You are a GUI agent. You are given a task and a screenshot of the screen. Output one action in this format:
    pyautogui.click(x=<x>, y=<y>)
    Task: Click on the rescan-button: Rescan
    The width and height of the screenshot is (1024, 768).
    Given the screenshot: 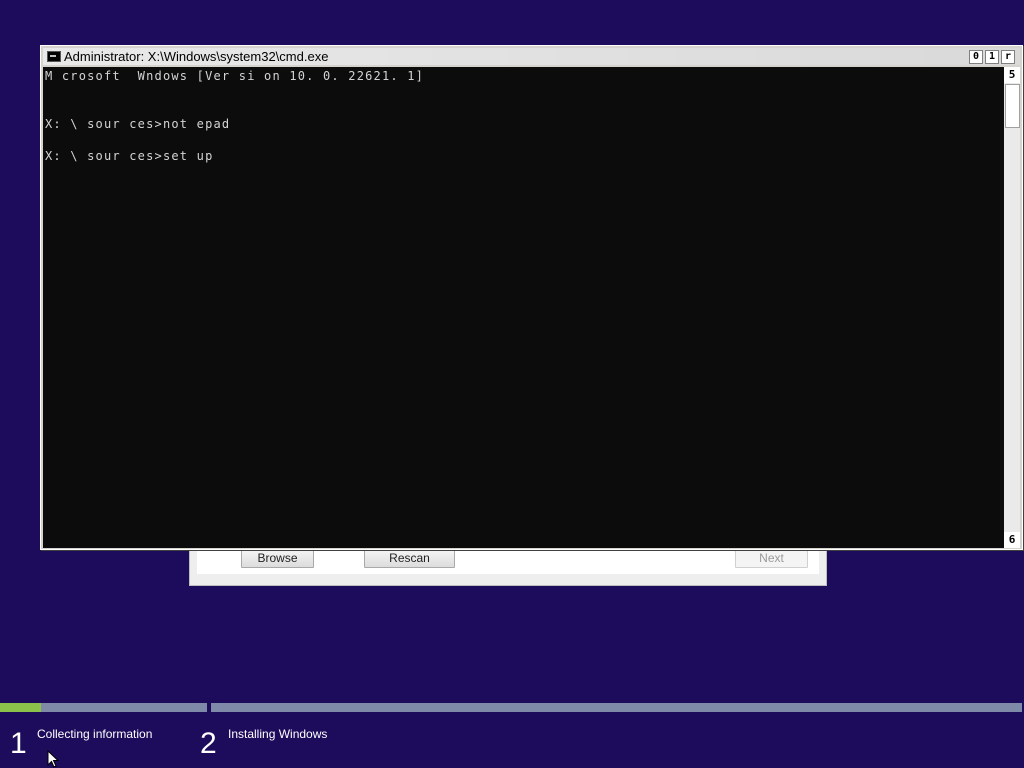 What is the action you would take?
    pyautogui.click(x=409, y=558)
    